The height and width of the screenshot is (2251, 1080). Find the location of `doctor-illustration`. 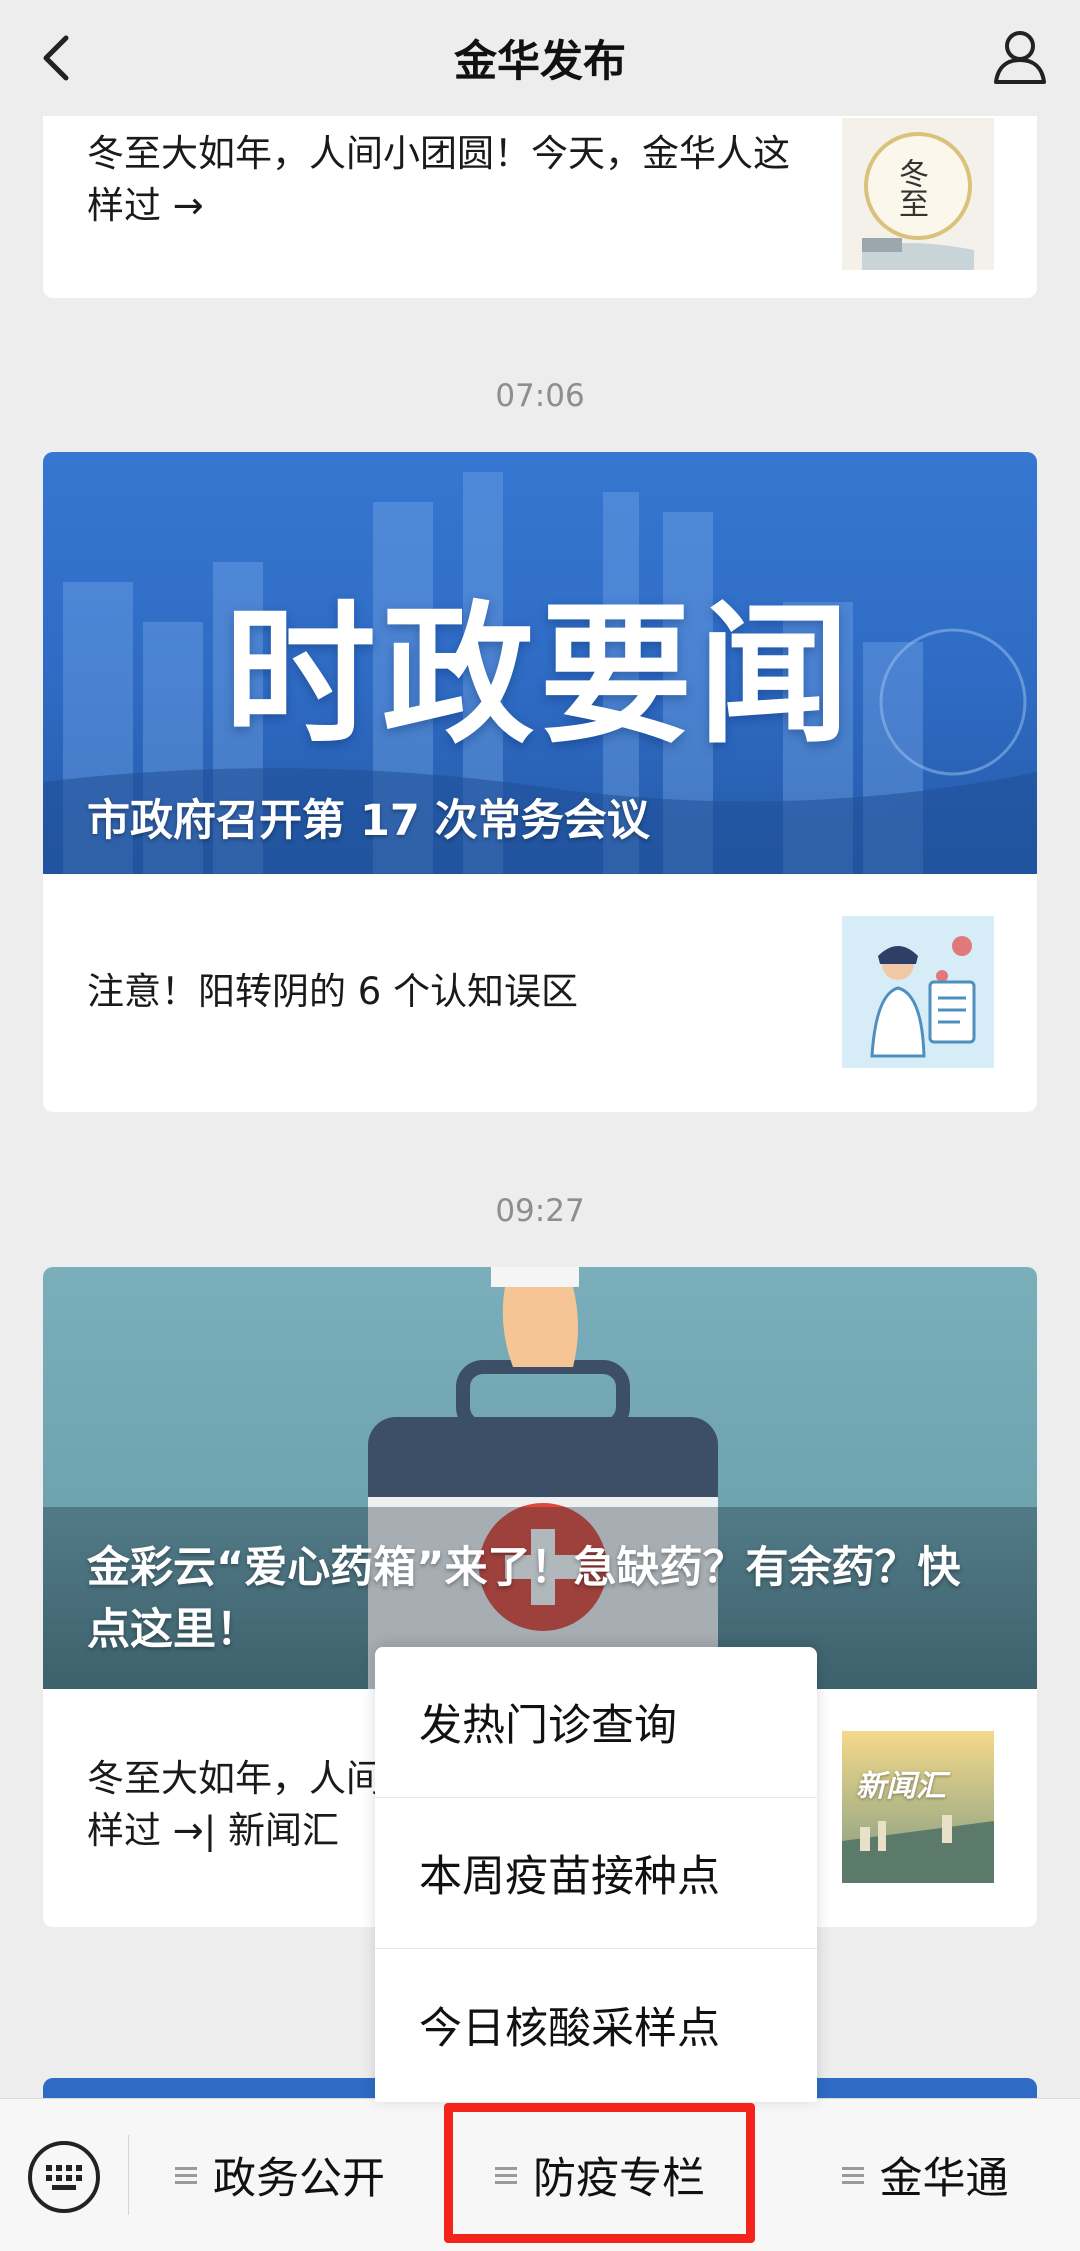

doctor-illustration is located at coordinates (918, 992).